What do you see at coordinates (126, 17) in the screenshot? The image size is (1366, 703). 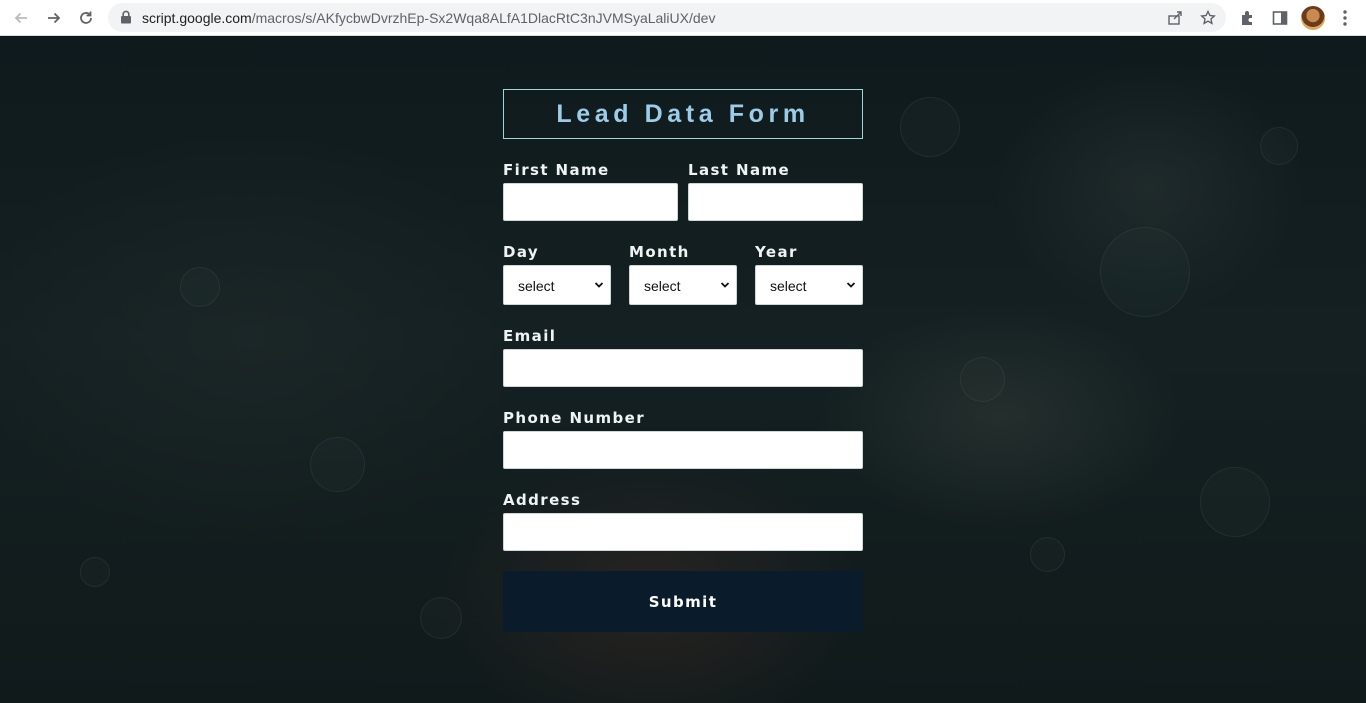 I see `lock-icon` at bounding box center [126, 17].